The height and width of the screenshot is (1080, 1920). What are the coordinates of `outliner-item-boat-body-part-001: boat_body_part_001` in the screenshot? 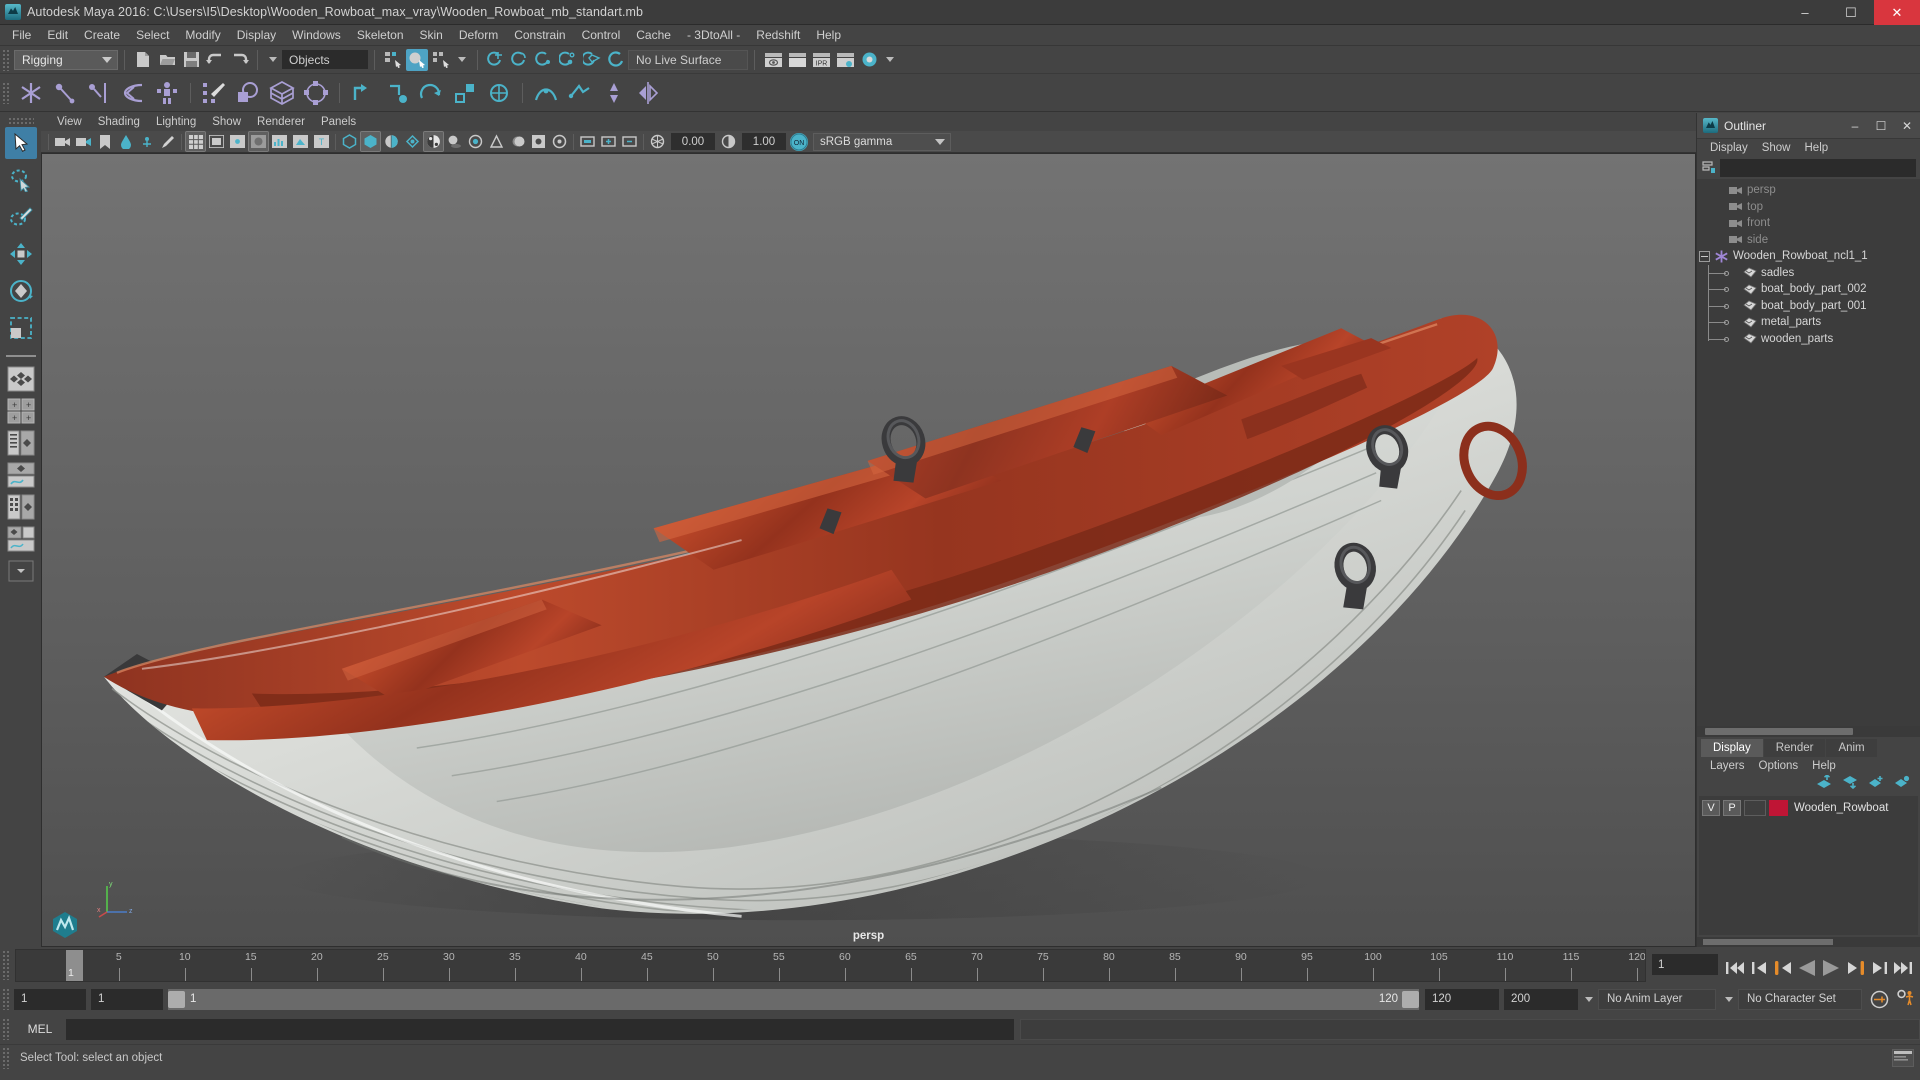 It's located at (1808, 306).